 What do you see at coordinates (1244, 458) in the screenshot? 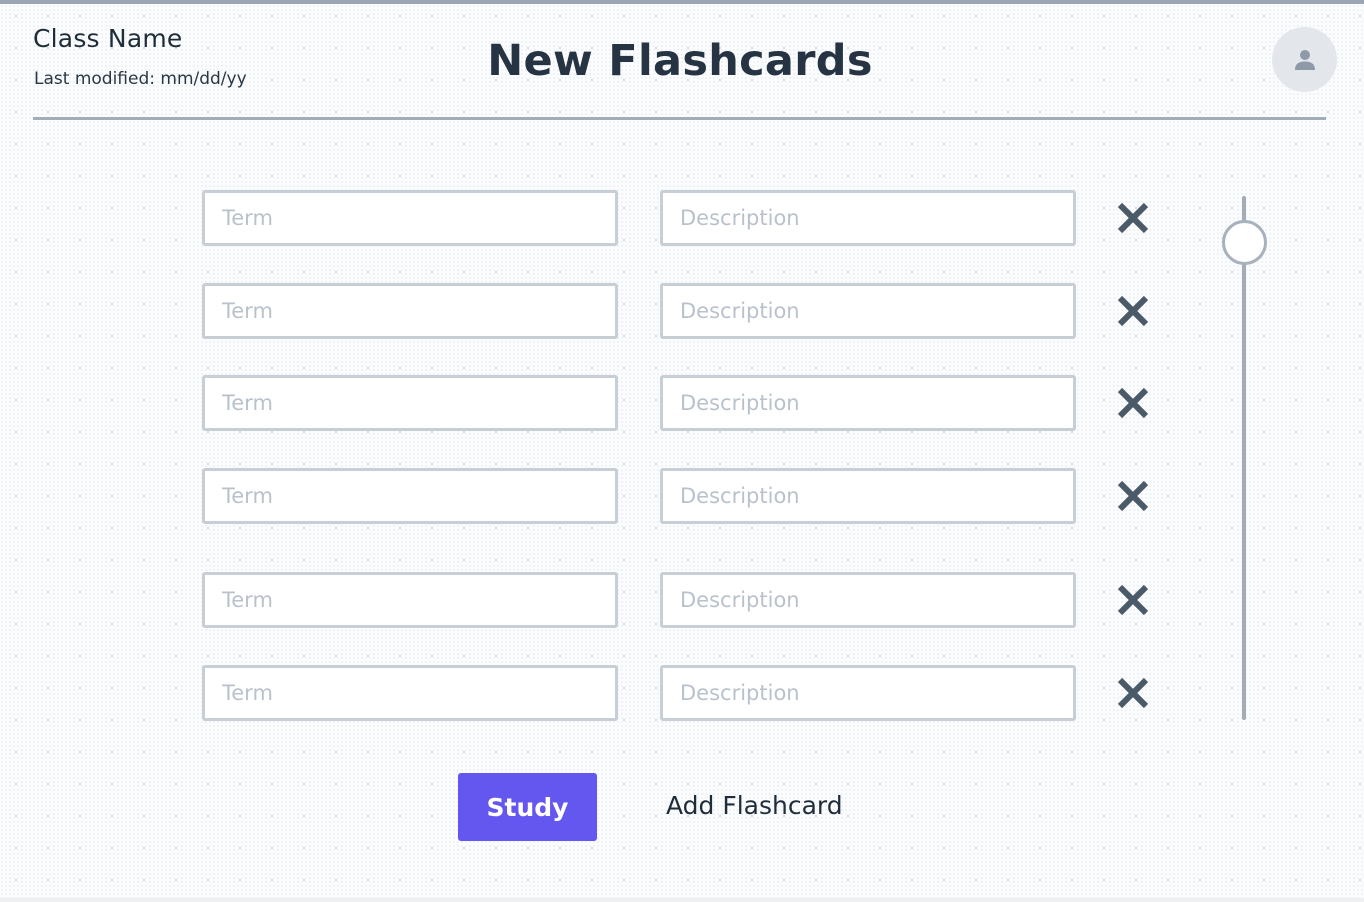
I see `scrollbar-track` at bounding box center [1244, 458].